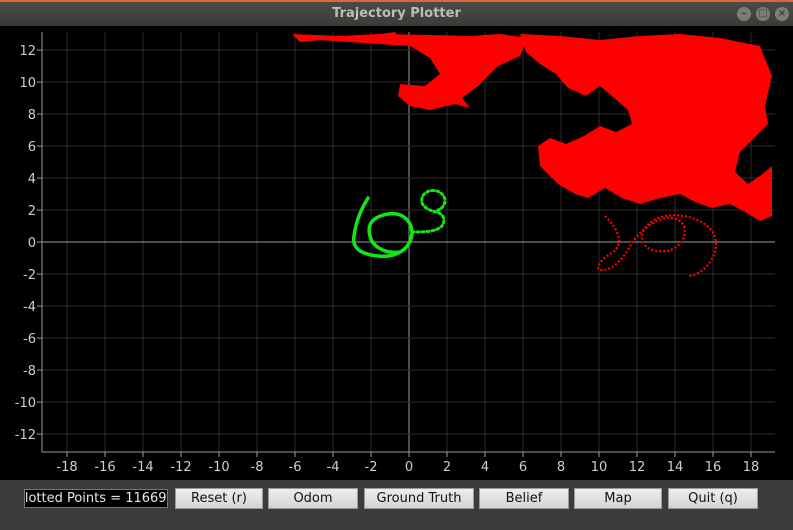 This screenshot has width=793, height=530. I want to click on x-tick-label: 16, so click(713, 467).